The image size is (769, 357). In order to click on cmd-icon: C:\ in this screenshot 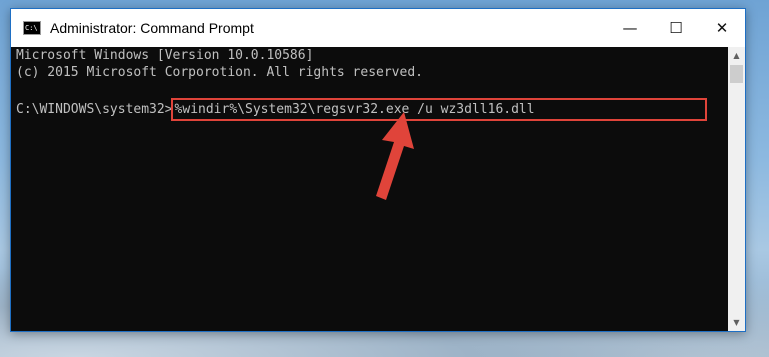, I will do `click(32, 28)`.